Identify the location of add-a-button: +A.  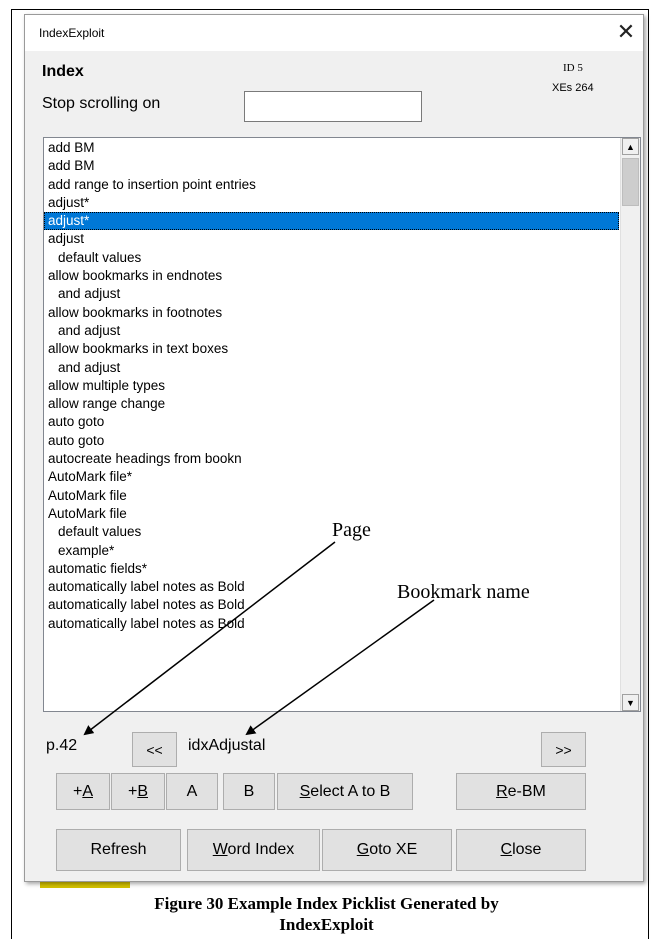
(83, 791).